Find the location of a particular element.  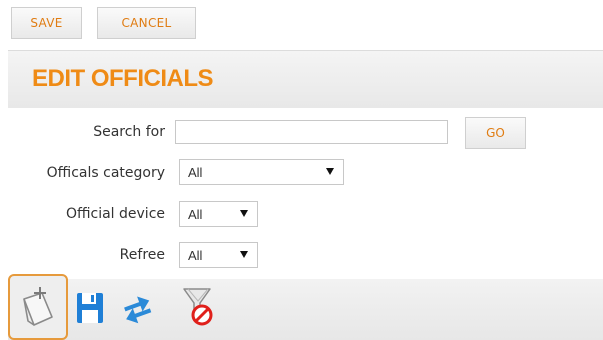

page-title: EDIT OFFICIALS is located at coordinates (123, 78).